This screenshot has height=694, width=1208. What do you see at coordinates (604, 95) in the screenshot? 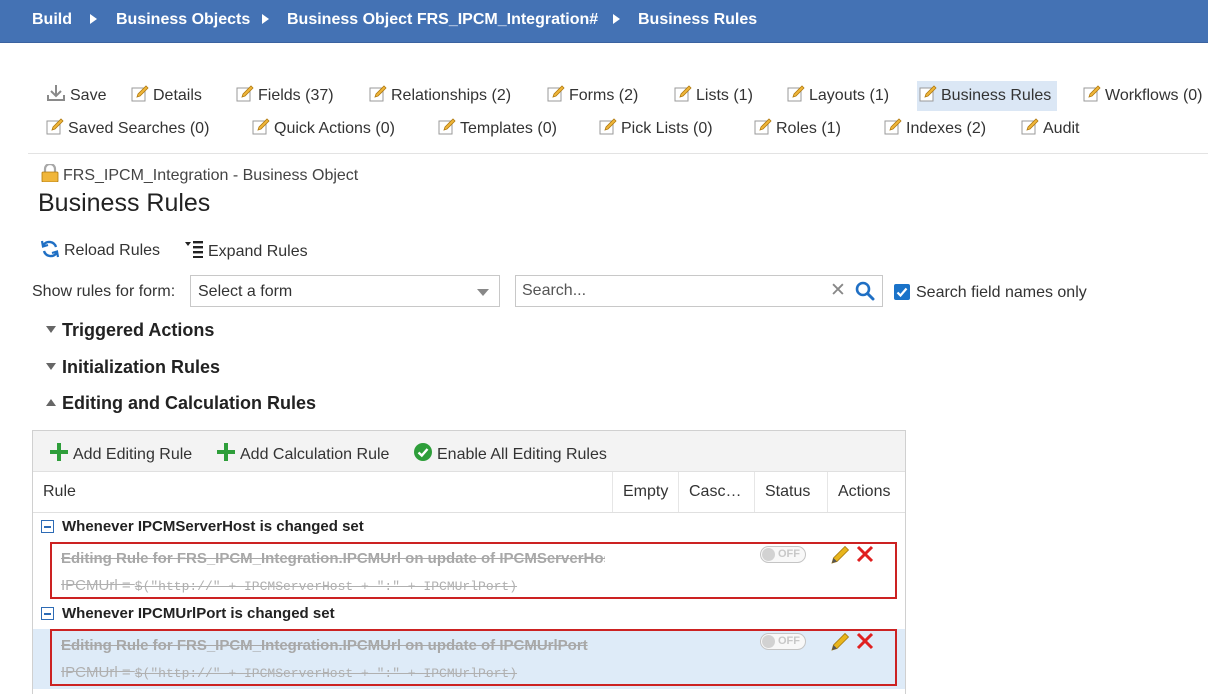
I see `tab-forms-label: Forms (2)` at bounding box center [604, 95].